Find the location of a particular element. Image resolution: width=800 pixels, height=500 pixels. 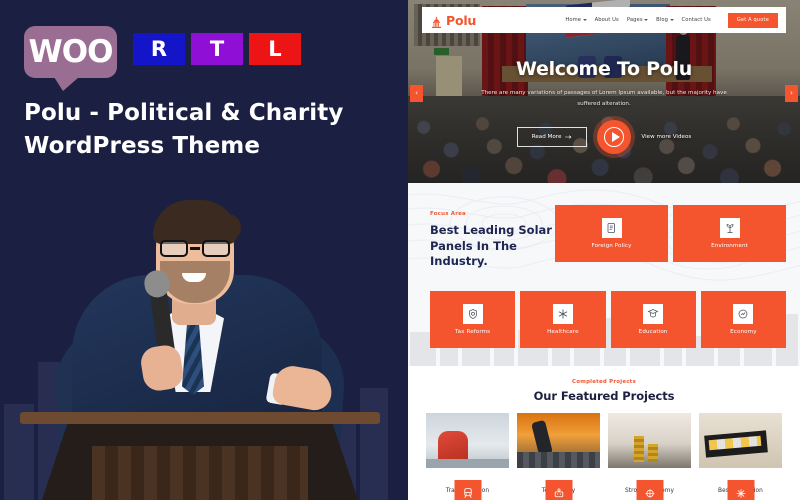

nav-item-home-label: Home is located at coordinates (573, 20).